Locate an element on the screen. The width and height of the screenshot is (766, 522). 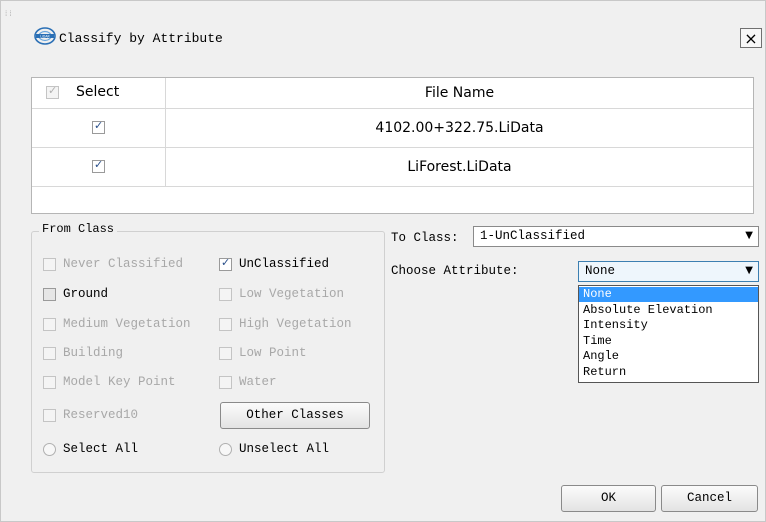
building-checkbox is located at coordinates (49, 353).